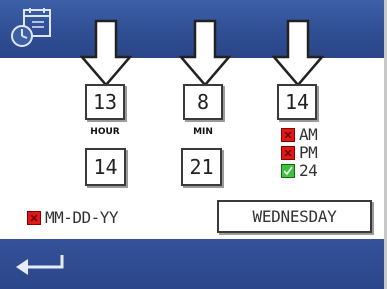 The image size is (387, 289). I want to click on am-option: AM, so click(299, 134).